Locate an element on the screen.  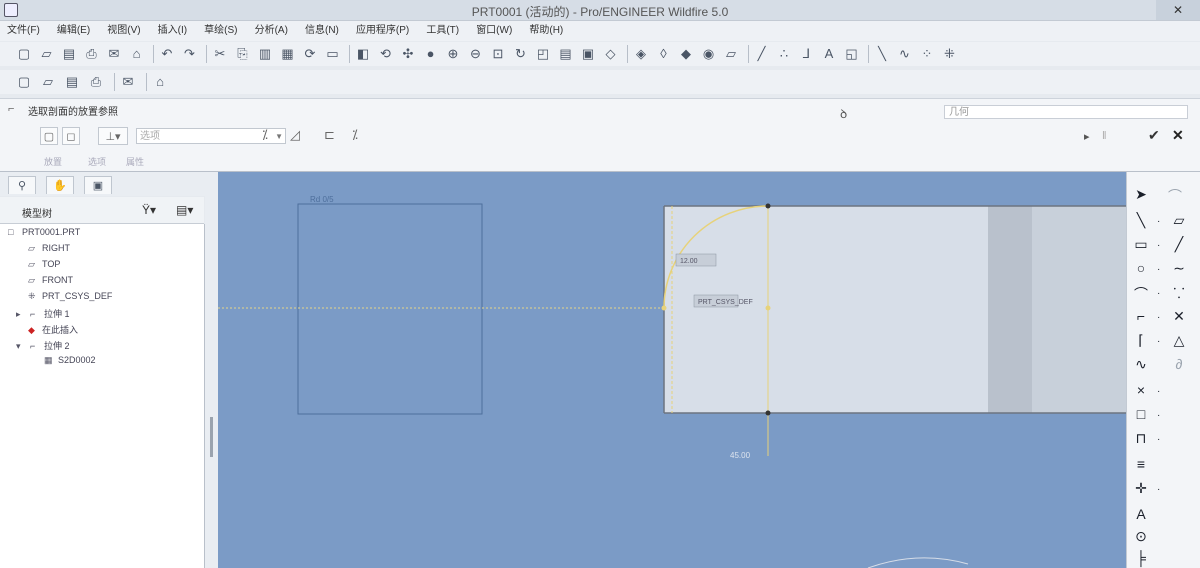
rectangle-tool-icon: ▭ is located at coordinates (1141, 244).